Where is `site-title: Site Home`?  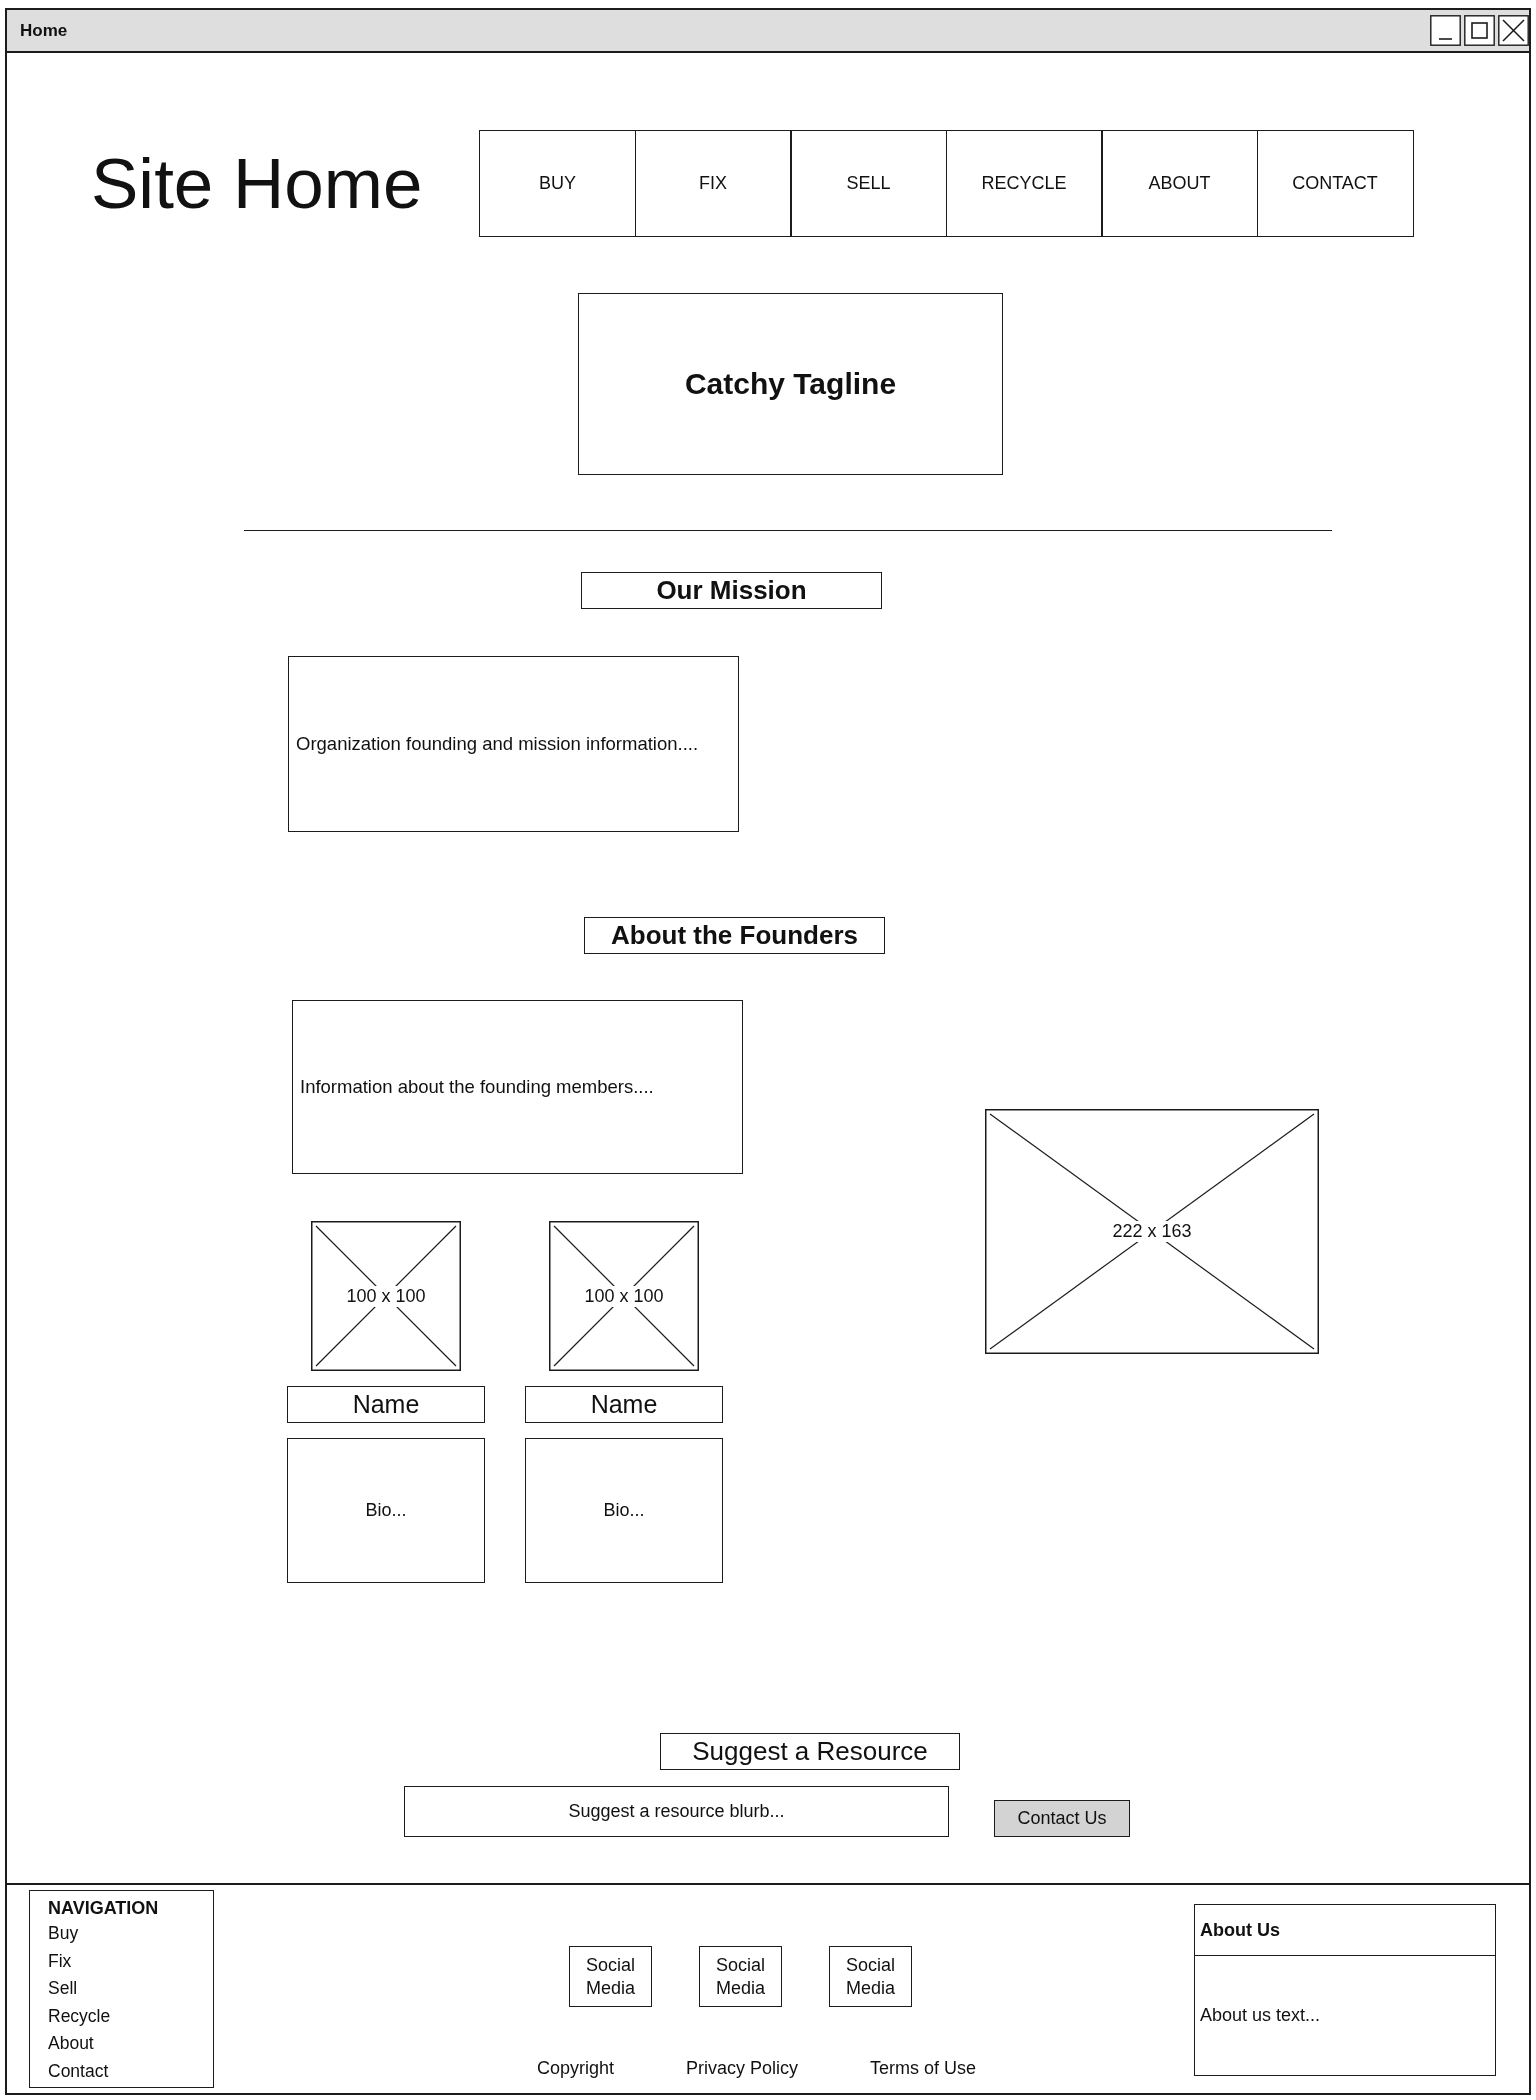
site-title: Site Home is located at coordinates (257, 183).